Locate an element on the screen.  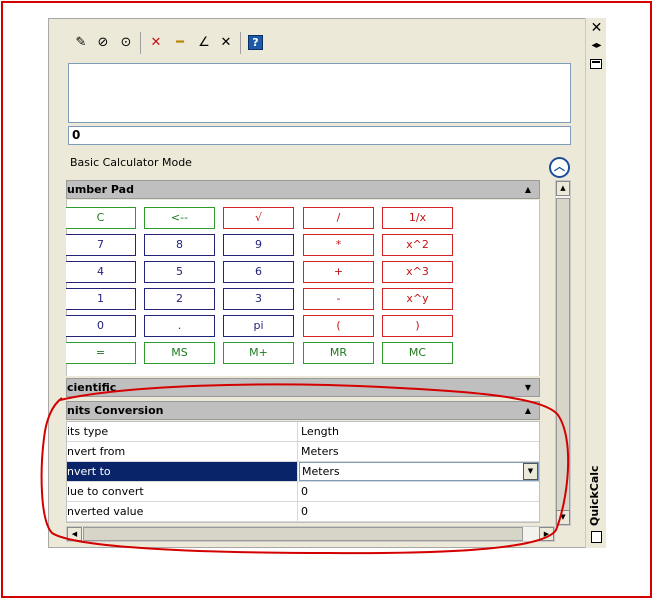
prop-name: nvert from is located at coordinates (182, 451).